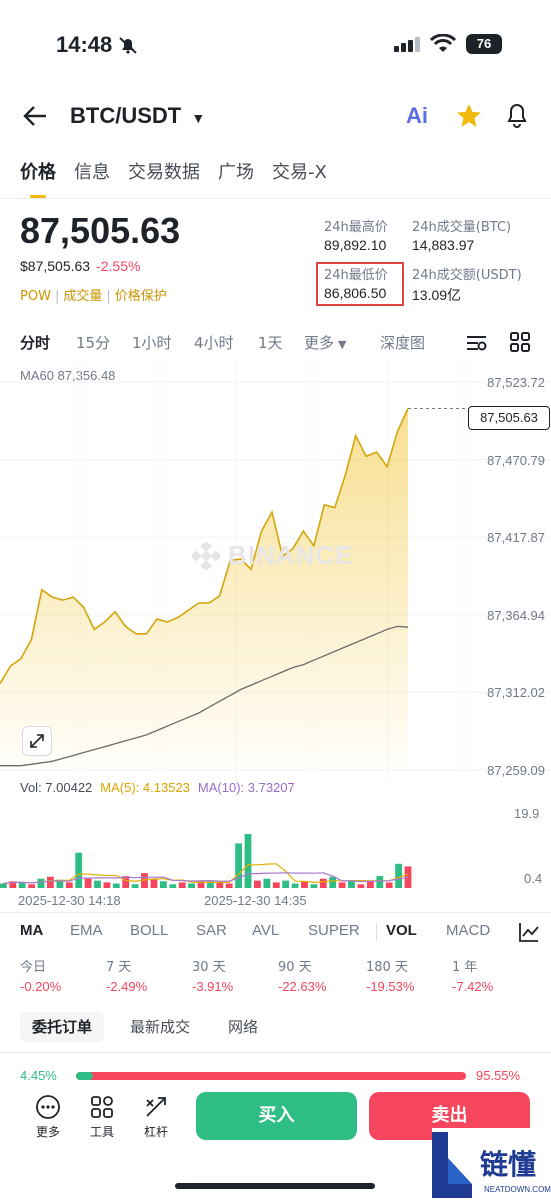 This screenshot has height=1200, width=551. What do you see at coordinates (35, 116) in the screenshot?
I see `back-arrow-icon` at bounding box center [35, 116].